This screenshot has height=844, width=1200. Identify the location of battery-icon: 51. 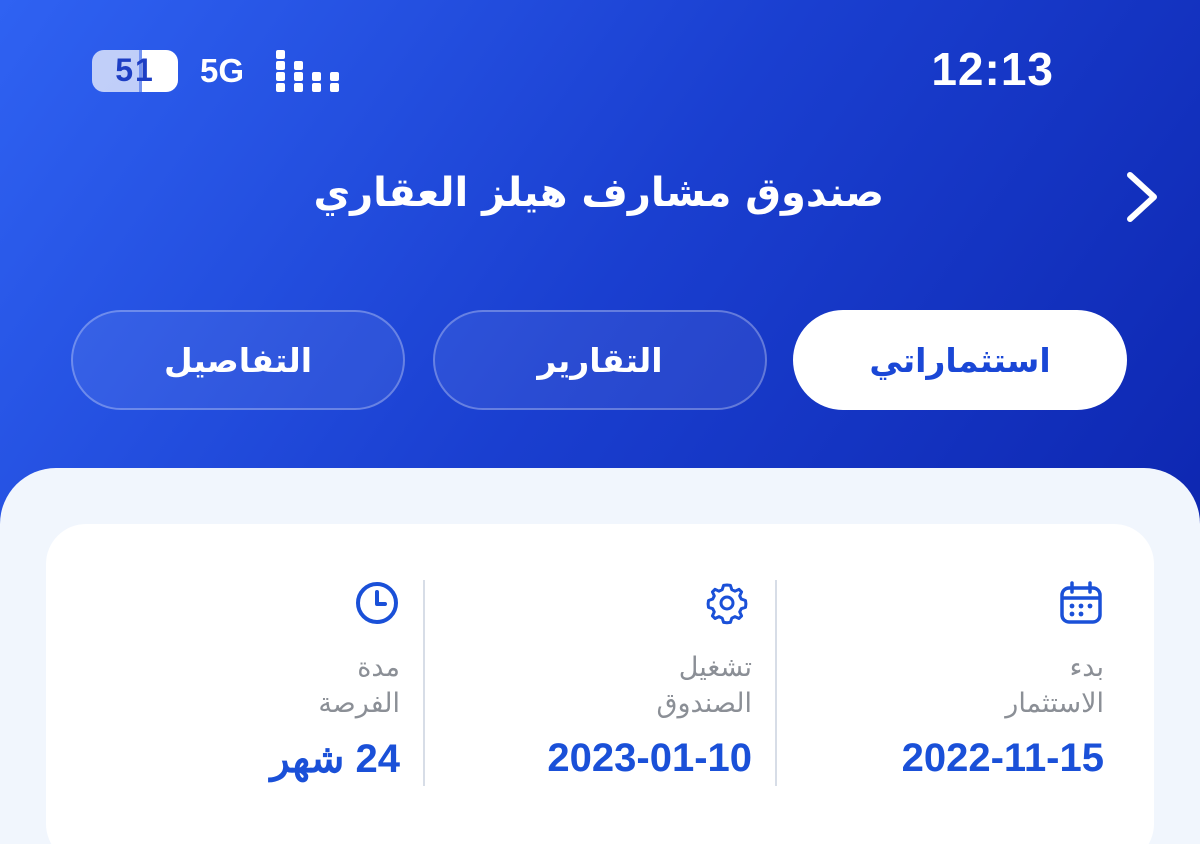
(135, 71).